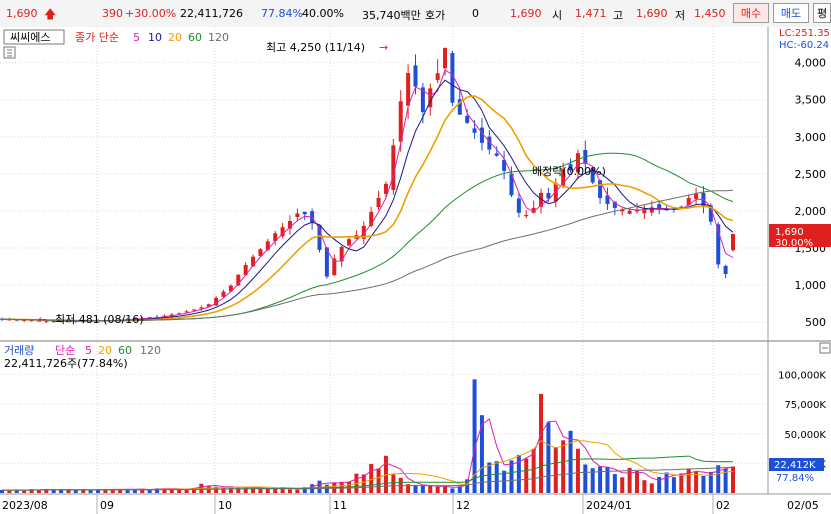 Image resolution: width=831 pixels, height=514 pixels. Describe the element at coordinates (680, 15) in the screenshot. I see `low-label: 저` at that location.